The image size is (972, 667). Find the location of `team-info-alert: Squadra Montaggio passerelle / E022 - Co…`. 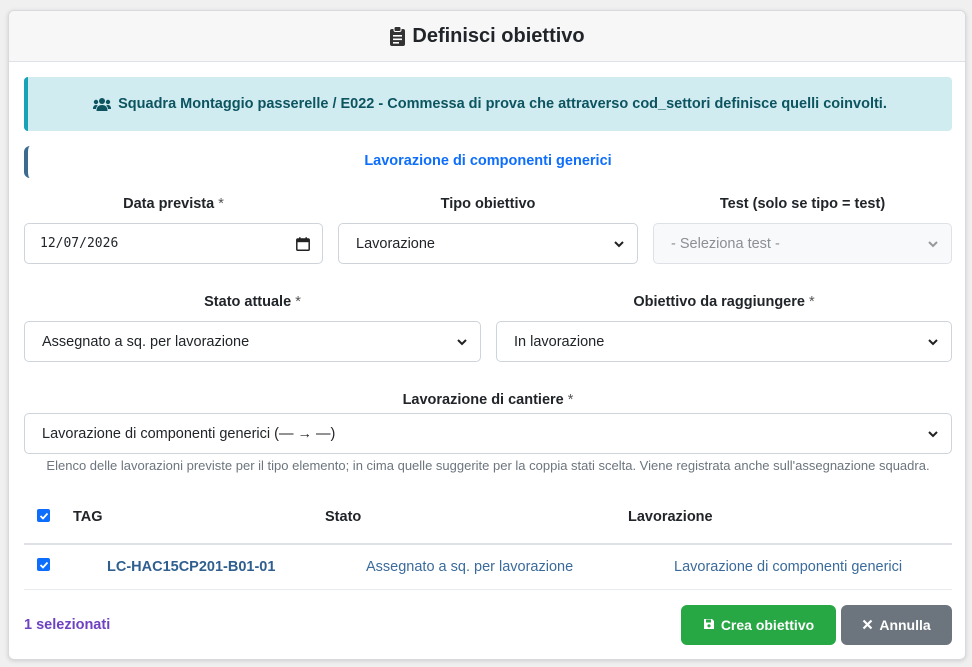

team-info-alert: Squadra Montaggio passerelle / E022 - Co… is located at coordinates (488, 104).